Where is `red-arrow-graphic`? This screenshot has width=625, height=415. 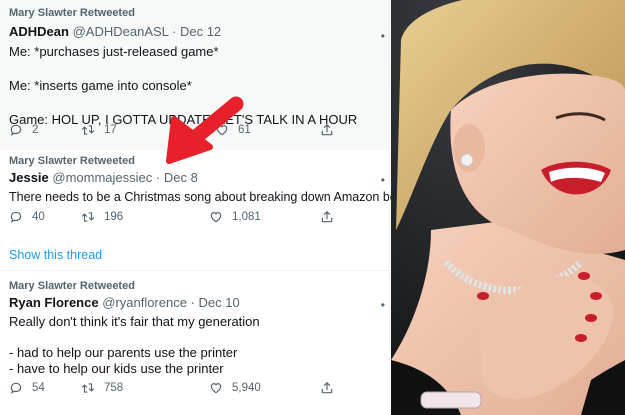
red-arrow-graphic is located at coordinates (205, 130).